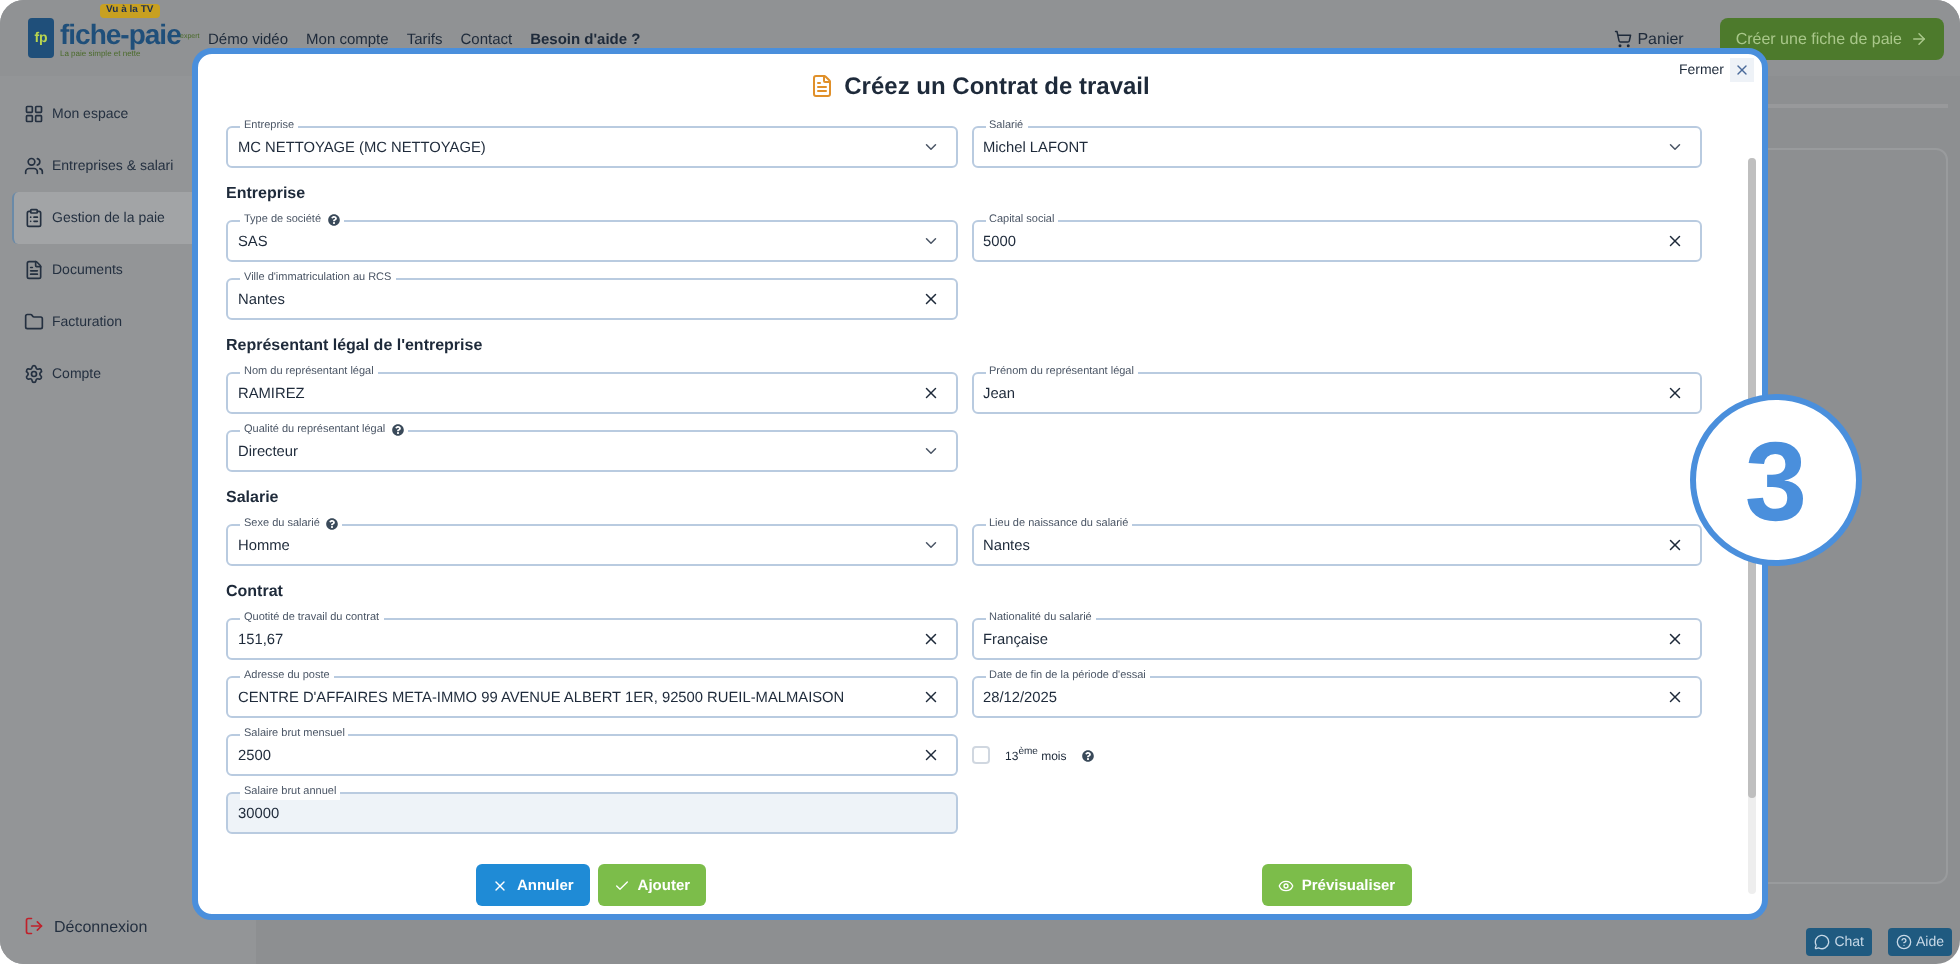 The width and height of the screenshot is (1960, 964). I want to click on close-button, so click(1742, 70).